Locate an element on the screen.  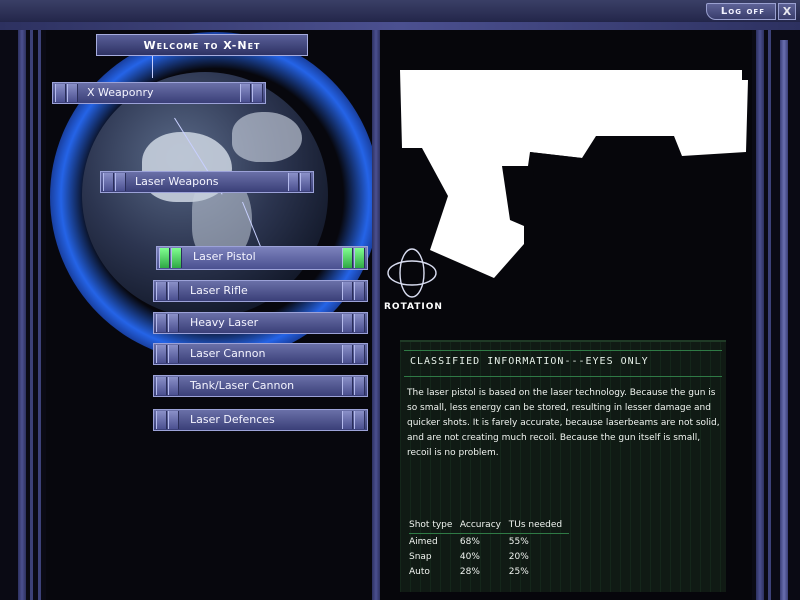
scrollbar is located at coordinates (784, 320).